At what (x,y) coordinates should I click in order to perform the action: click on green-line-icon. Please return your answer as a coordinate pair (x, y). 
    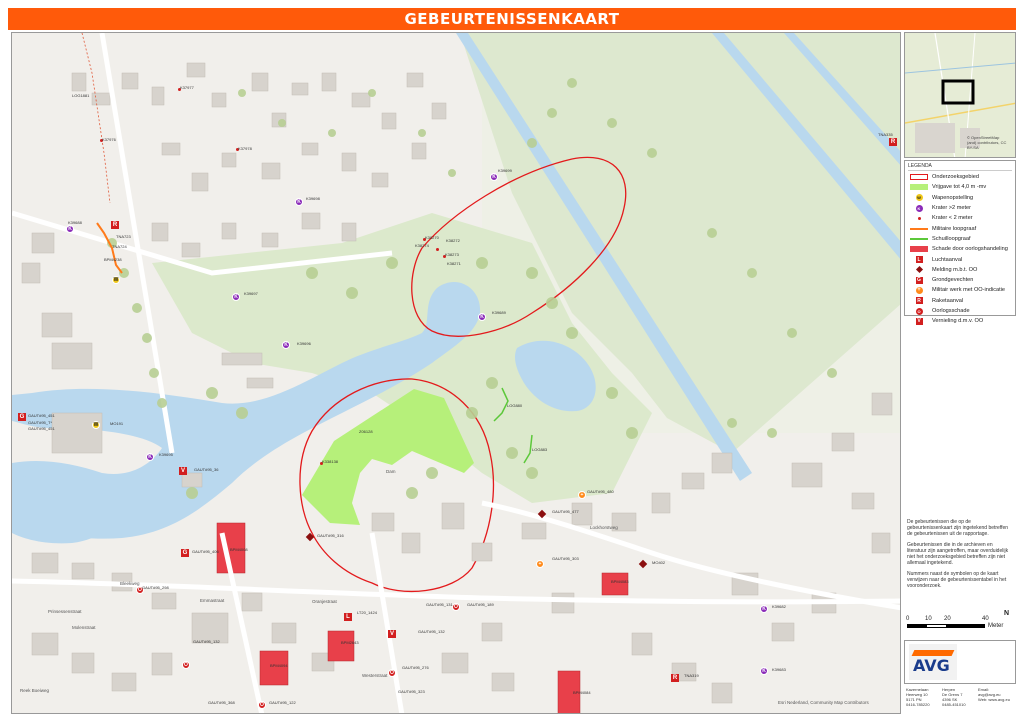
    Looking at the image, I should click on (919, 239).